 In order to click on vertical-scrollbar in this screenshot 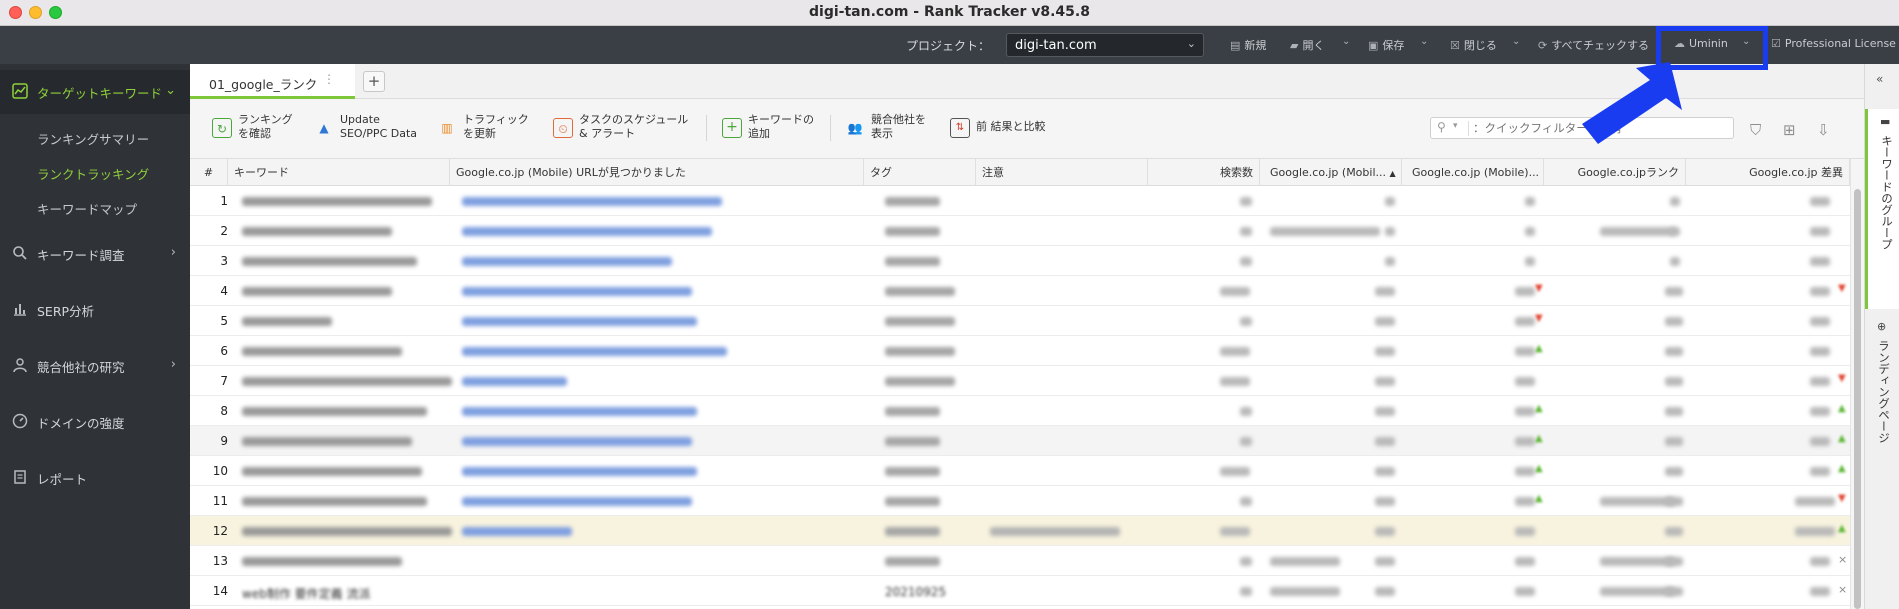, I will do `click(1857, 384)`.